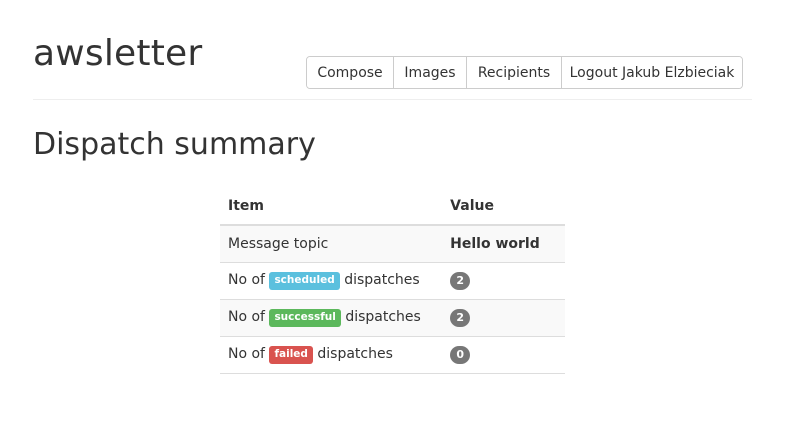 This screenshot has width=785, height=443. I want to click on failed-dispatches-cell: No of failed dispatches, so click(331, 355).